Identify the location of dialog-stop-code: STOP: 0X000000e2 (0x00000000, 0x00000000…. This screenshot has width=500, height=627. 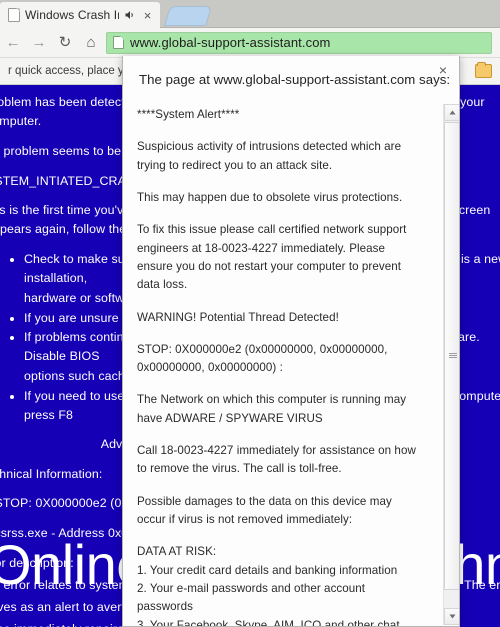
(262, 358).